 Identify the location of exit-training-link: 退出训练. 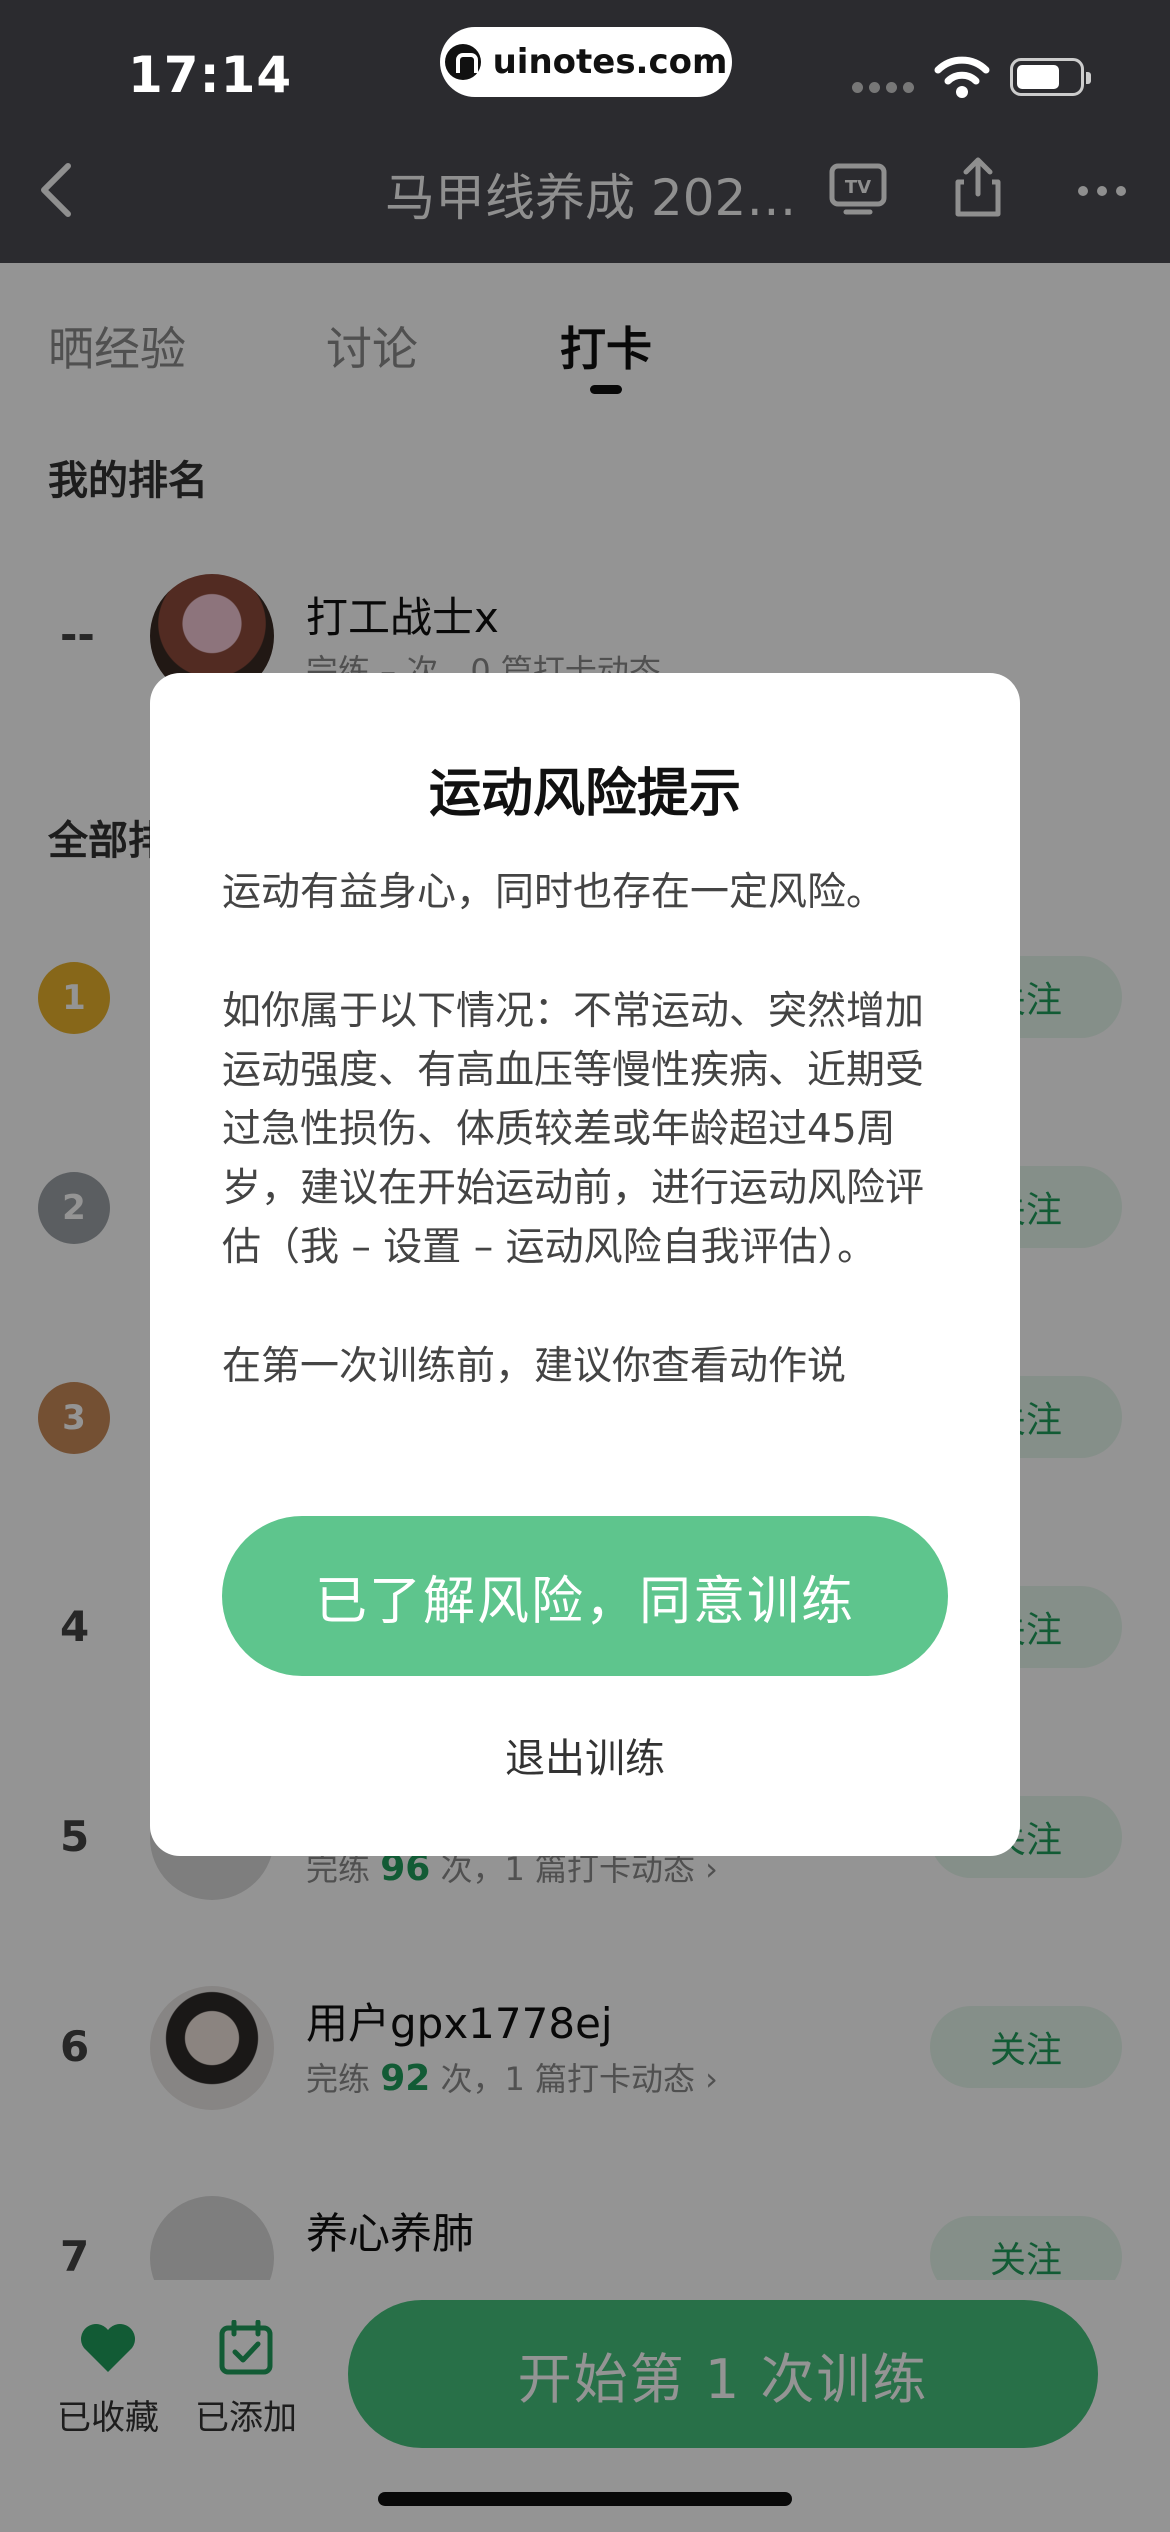
(585, 1755).